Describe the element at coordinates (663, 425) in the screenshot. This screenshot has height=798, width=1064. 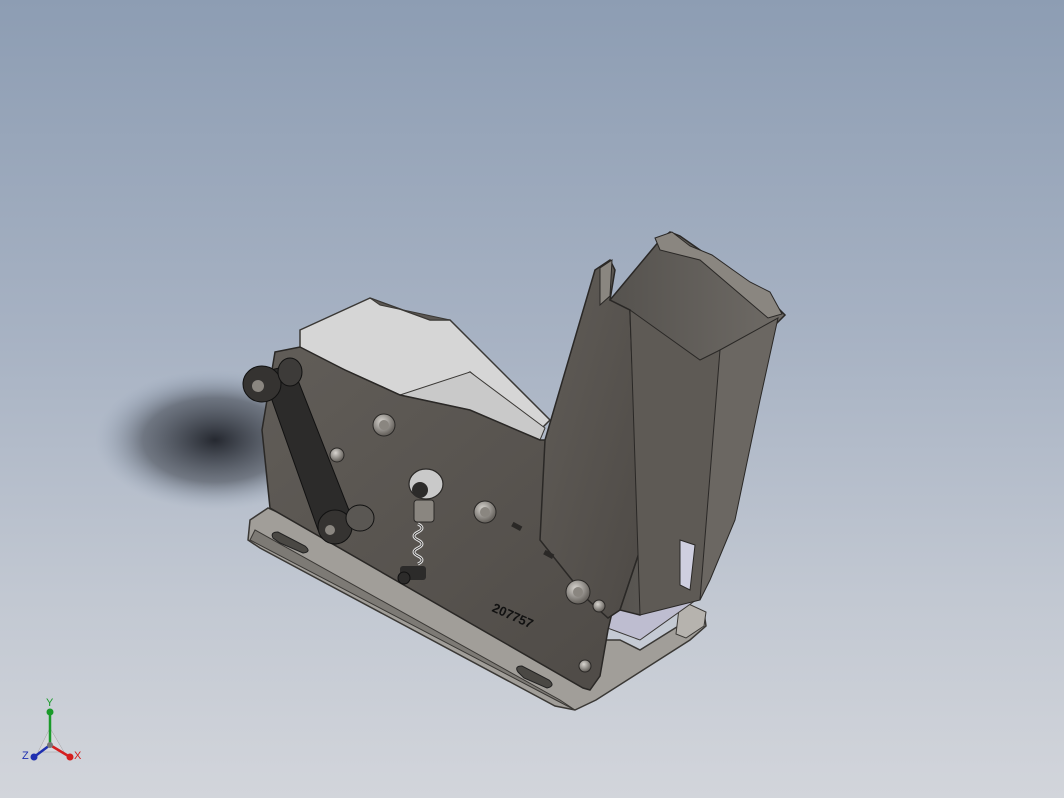
I see `chute-channel` at that location.